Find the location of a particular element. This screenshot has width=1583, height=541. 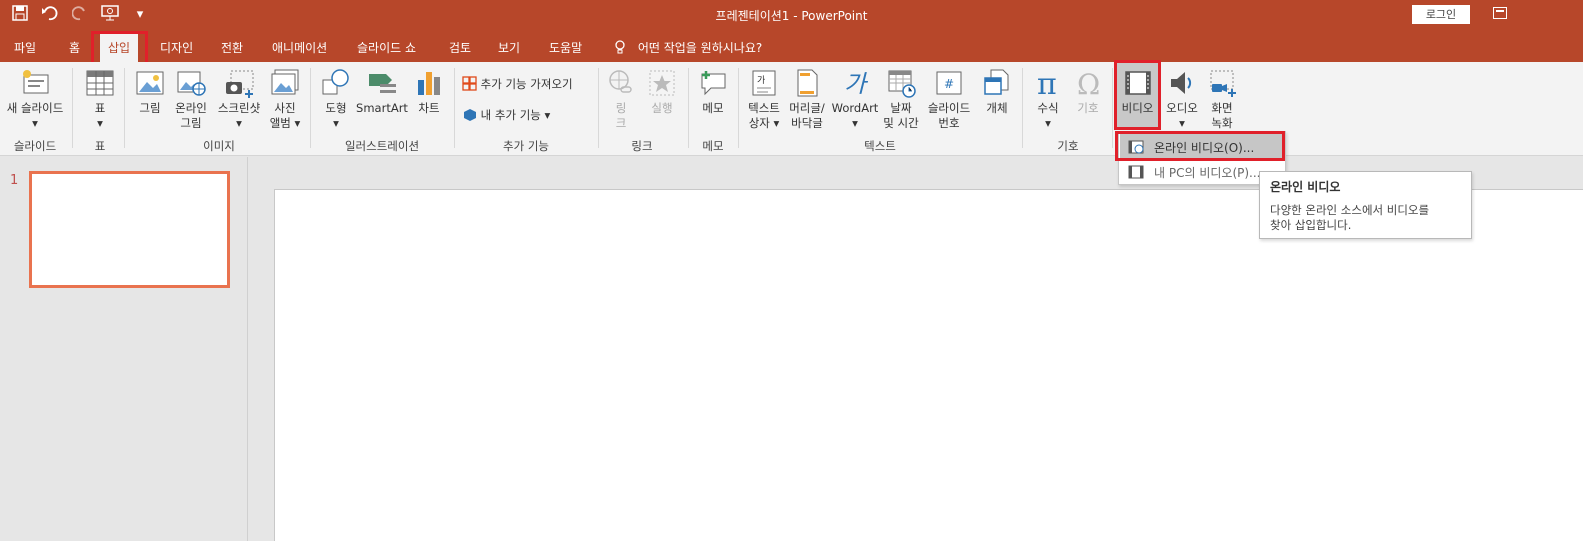

date-time-button: 날짜 및 시간 is located at coordinates (901, 99).